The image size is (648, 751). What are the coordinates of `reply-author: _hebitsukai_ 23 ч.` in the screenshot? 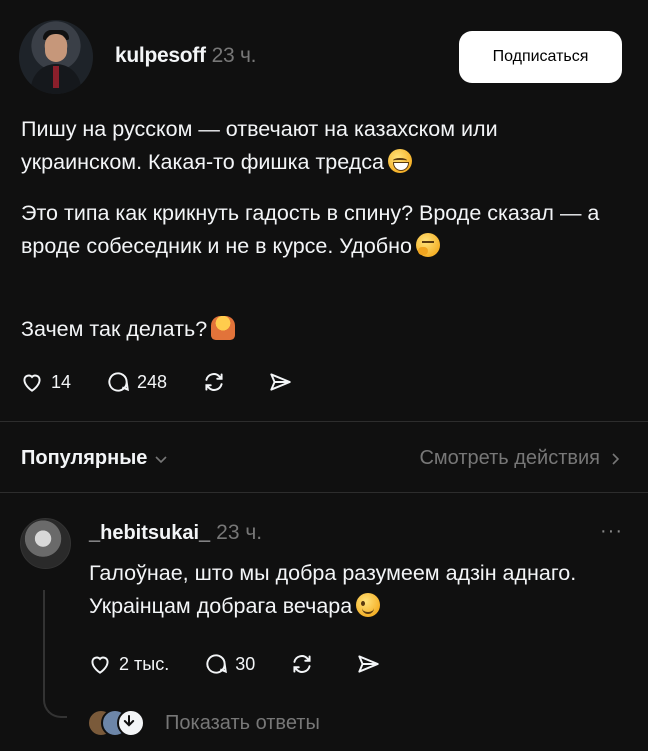 It's located at (175, 533).